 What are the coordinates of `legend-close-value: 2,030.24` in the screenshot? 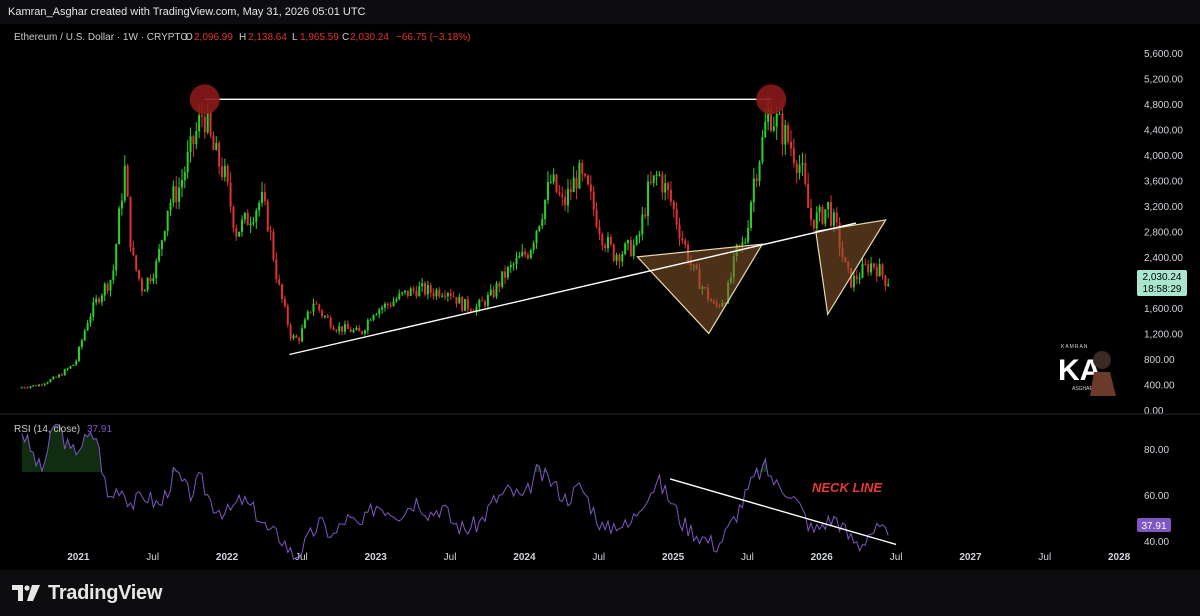 It's located at (369, 37).